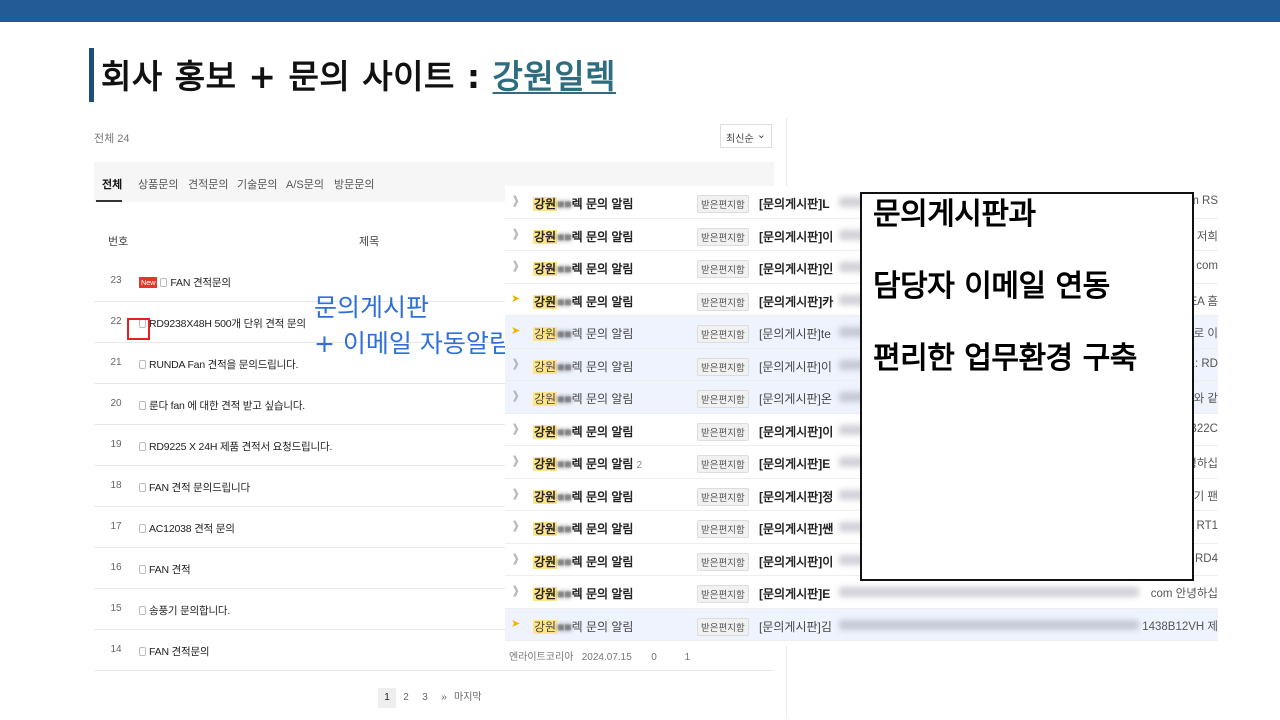 The width and height of the screenshot is (1280, 720). I want to click on email-subject: [문의게시판]카, so click(796, 301).